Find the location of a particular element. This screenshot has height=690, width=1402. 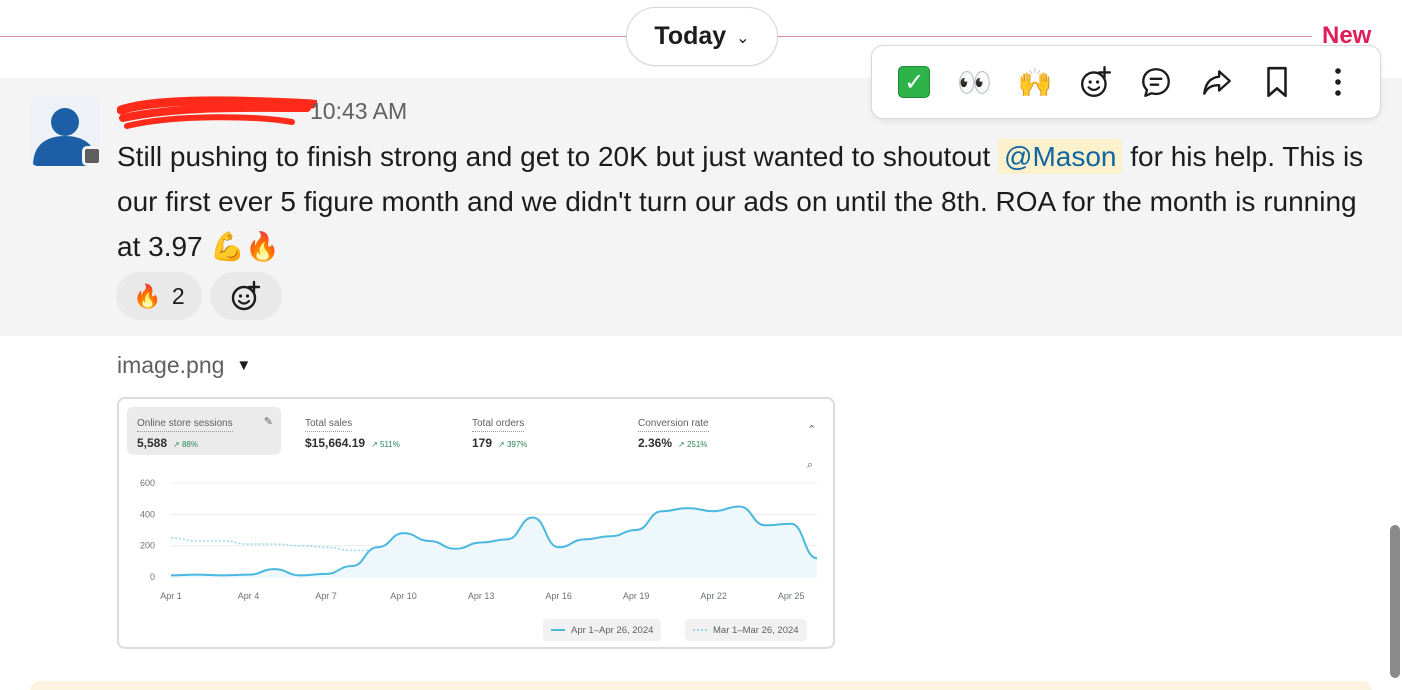

attachment-title: image.png ▼ is located at coordinates (184, 365).